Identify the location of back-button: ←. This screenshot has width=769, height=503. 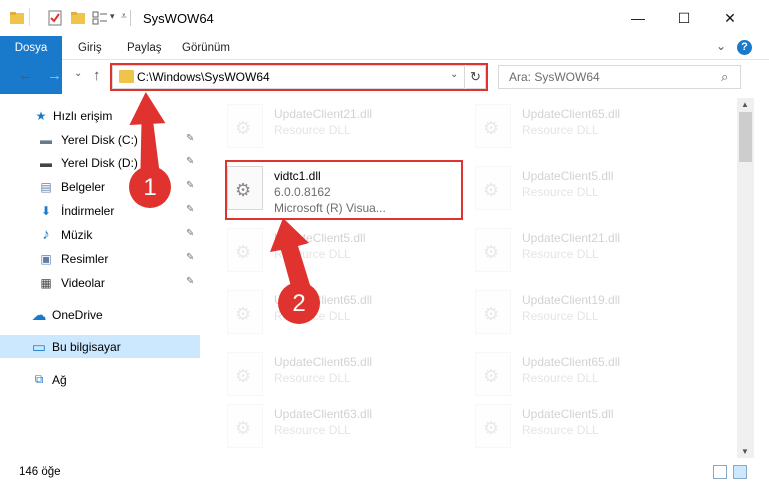
(25, 75).